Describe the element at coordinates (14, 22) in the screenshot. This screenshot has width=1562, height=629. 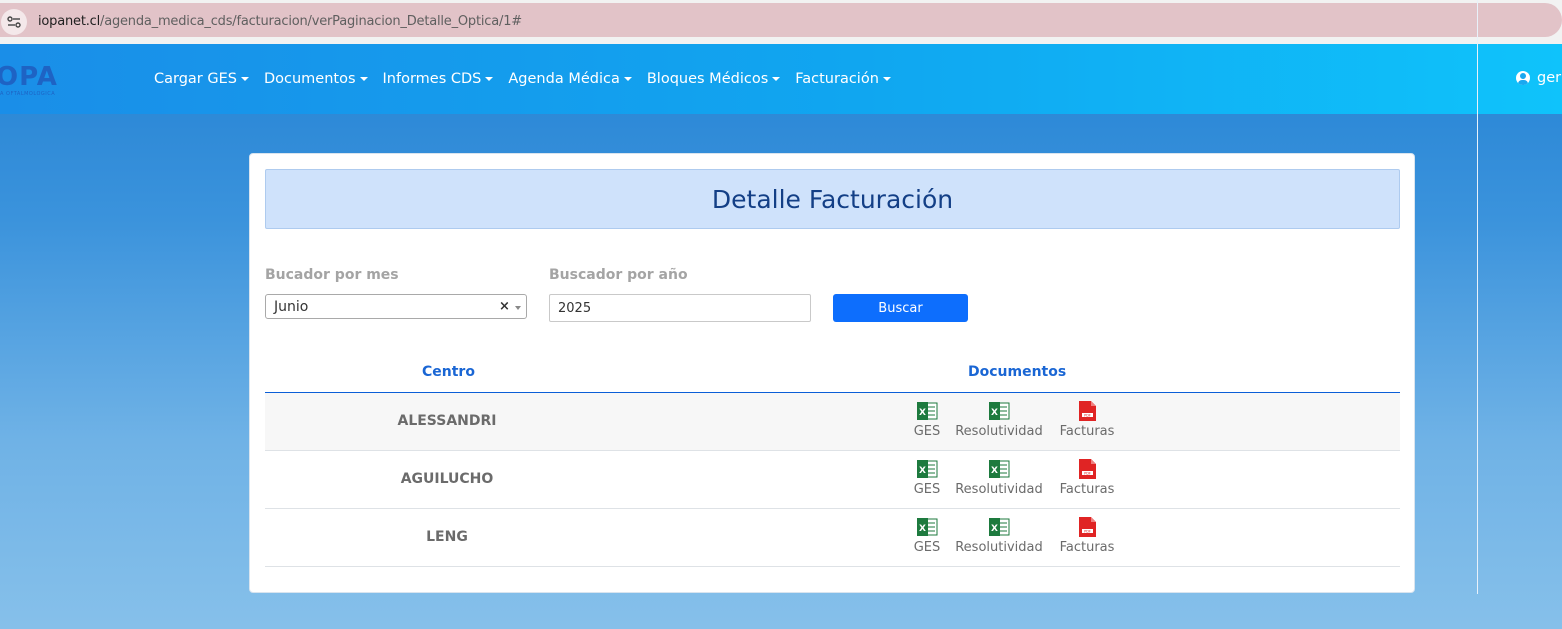
I see `site-info-icon` at that location.